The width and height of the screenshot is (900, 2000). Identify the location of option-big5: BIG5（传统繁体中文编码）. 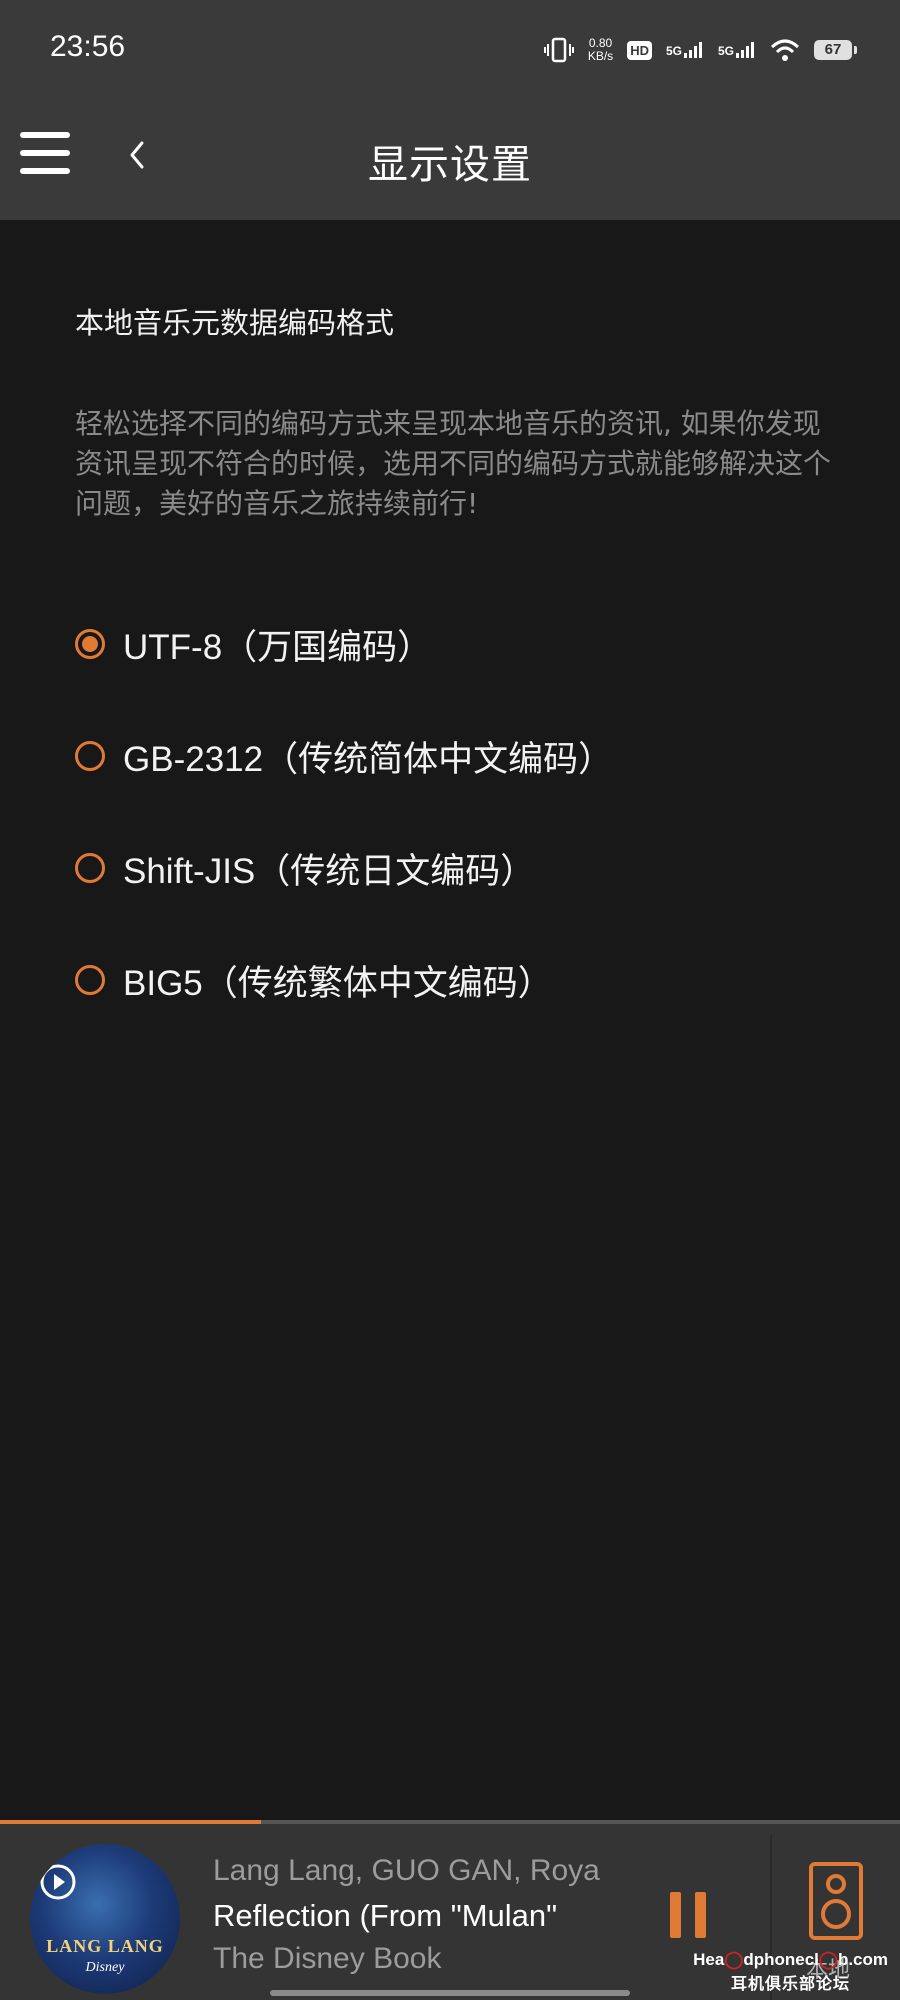
(455, 980).